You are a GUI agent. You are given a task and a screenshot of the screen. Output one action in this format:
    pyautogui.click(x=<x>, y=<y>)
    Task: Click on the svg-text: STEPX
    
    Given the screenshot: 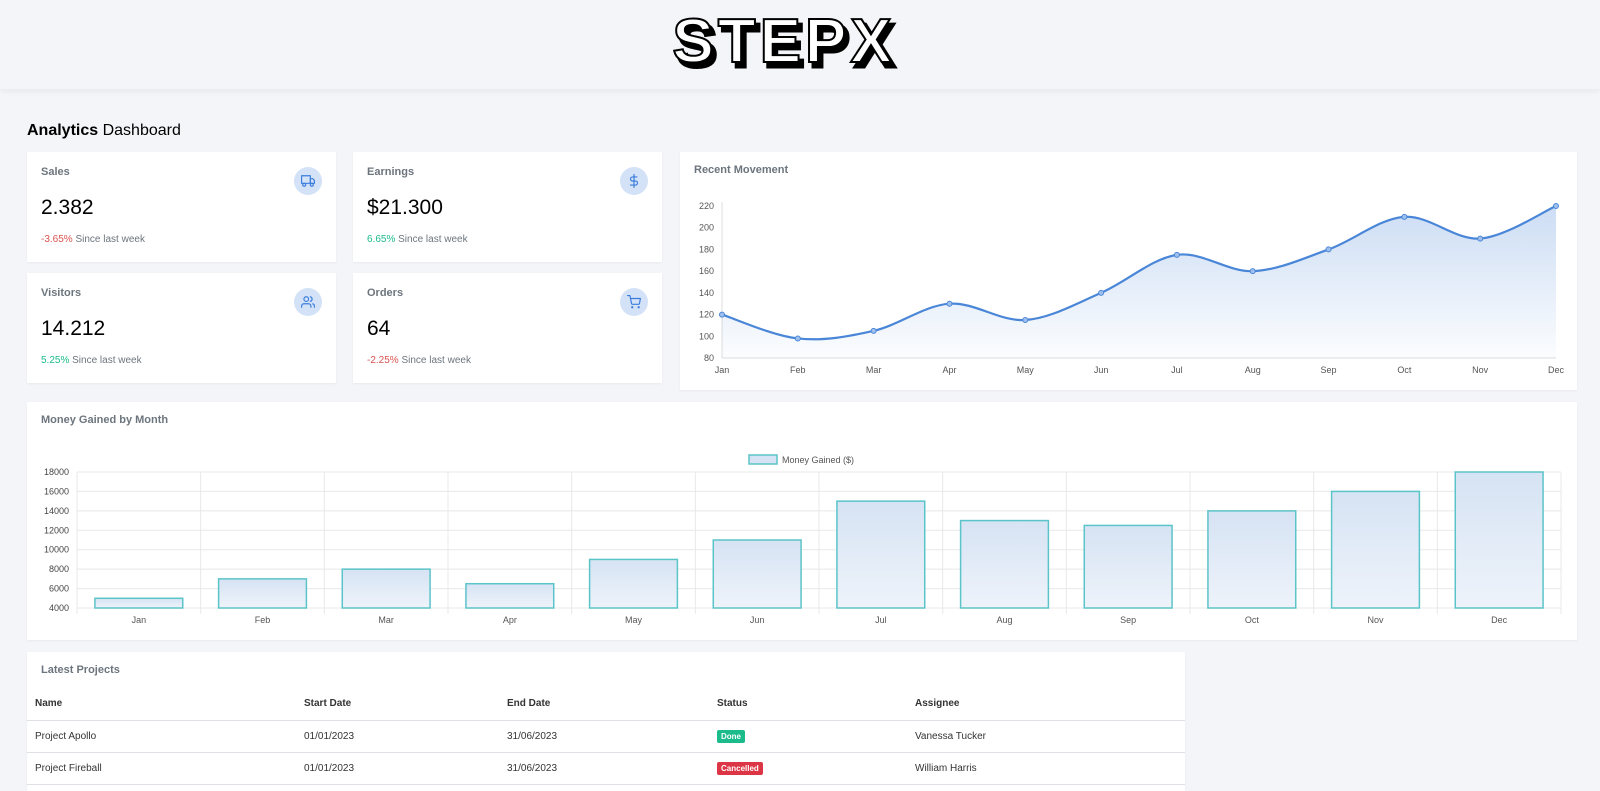 What is the action you would take?
    pyautogui.click(x=783, y=41)
    